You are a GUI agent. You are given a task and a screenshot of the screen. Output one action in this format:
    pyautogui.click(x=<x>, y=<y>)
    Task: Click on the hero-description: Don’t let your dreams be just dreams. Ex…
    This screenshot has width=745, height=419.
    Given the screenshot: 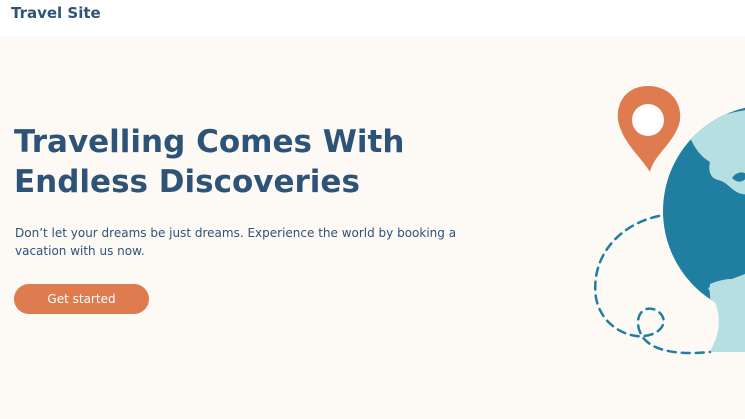 What is the action you would take?
    pyautogui.click(x=250, y=242)
    